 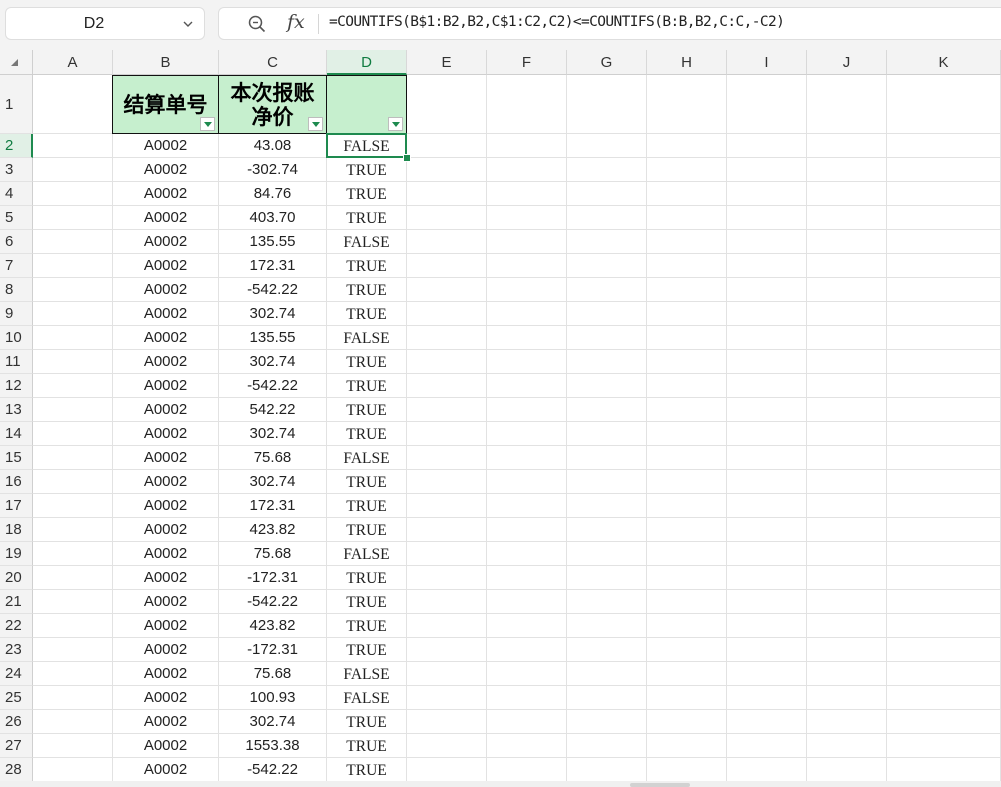 I want to click on row-header-26: 26, so click(x=16, y=722).